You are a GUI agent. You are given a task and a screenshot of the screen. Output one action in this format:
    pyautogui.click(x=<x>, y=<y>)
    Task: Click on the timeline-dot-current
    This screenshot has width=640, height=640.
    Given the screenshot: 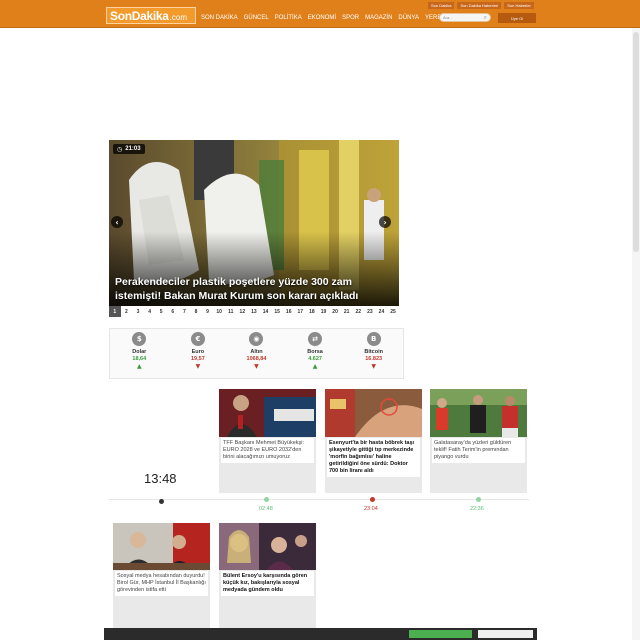 What is the action you would take?
    pyautogui.click(x=161, y=501)
    